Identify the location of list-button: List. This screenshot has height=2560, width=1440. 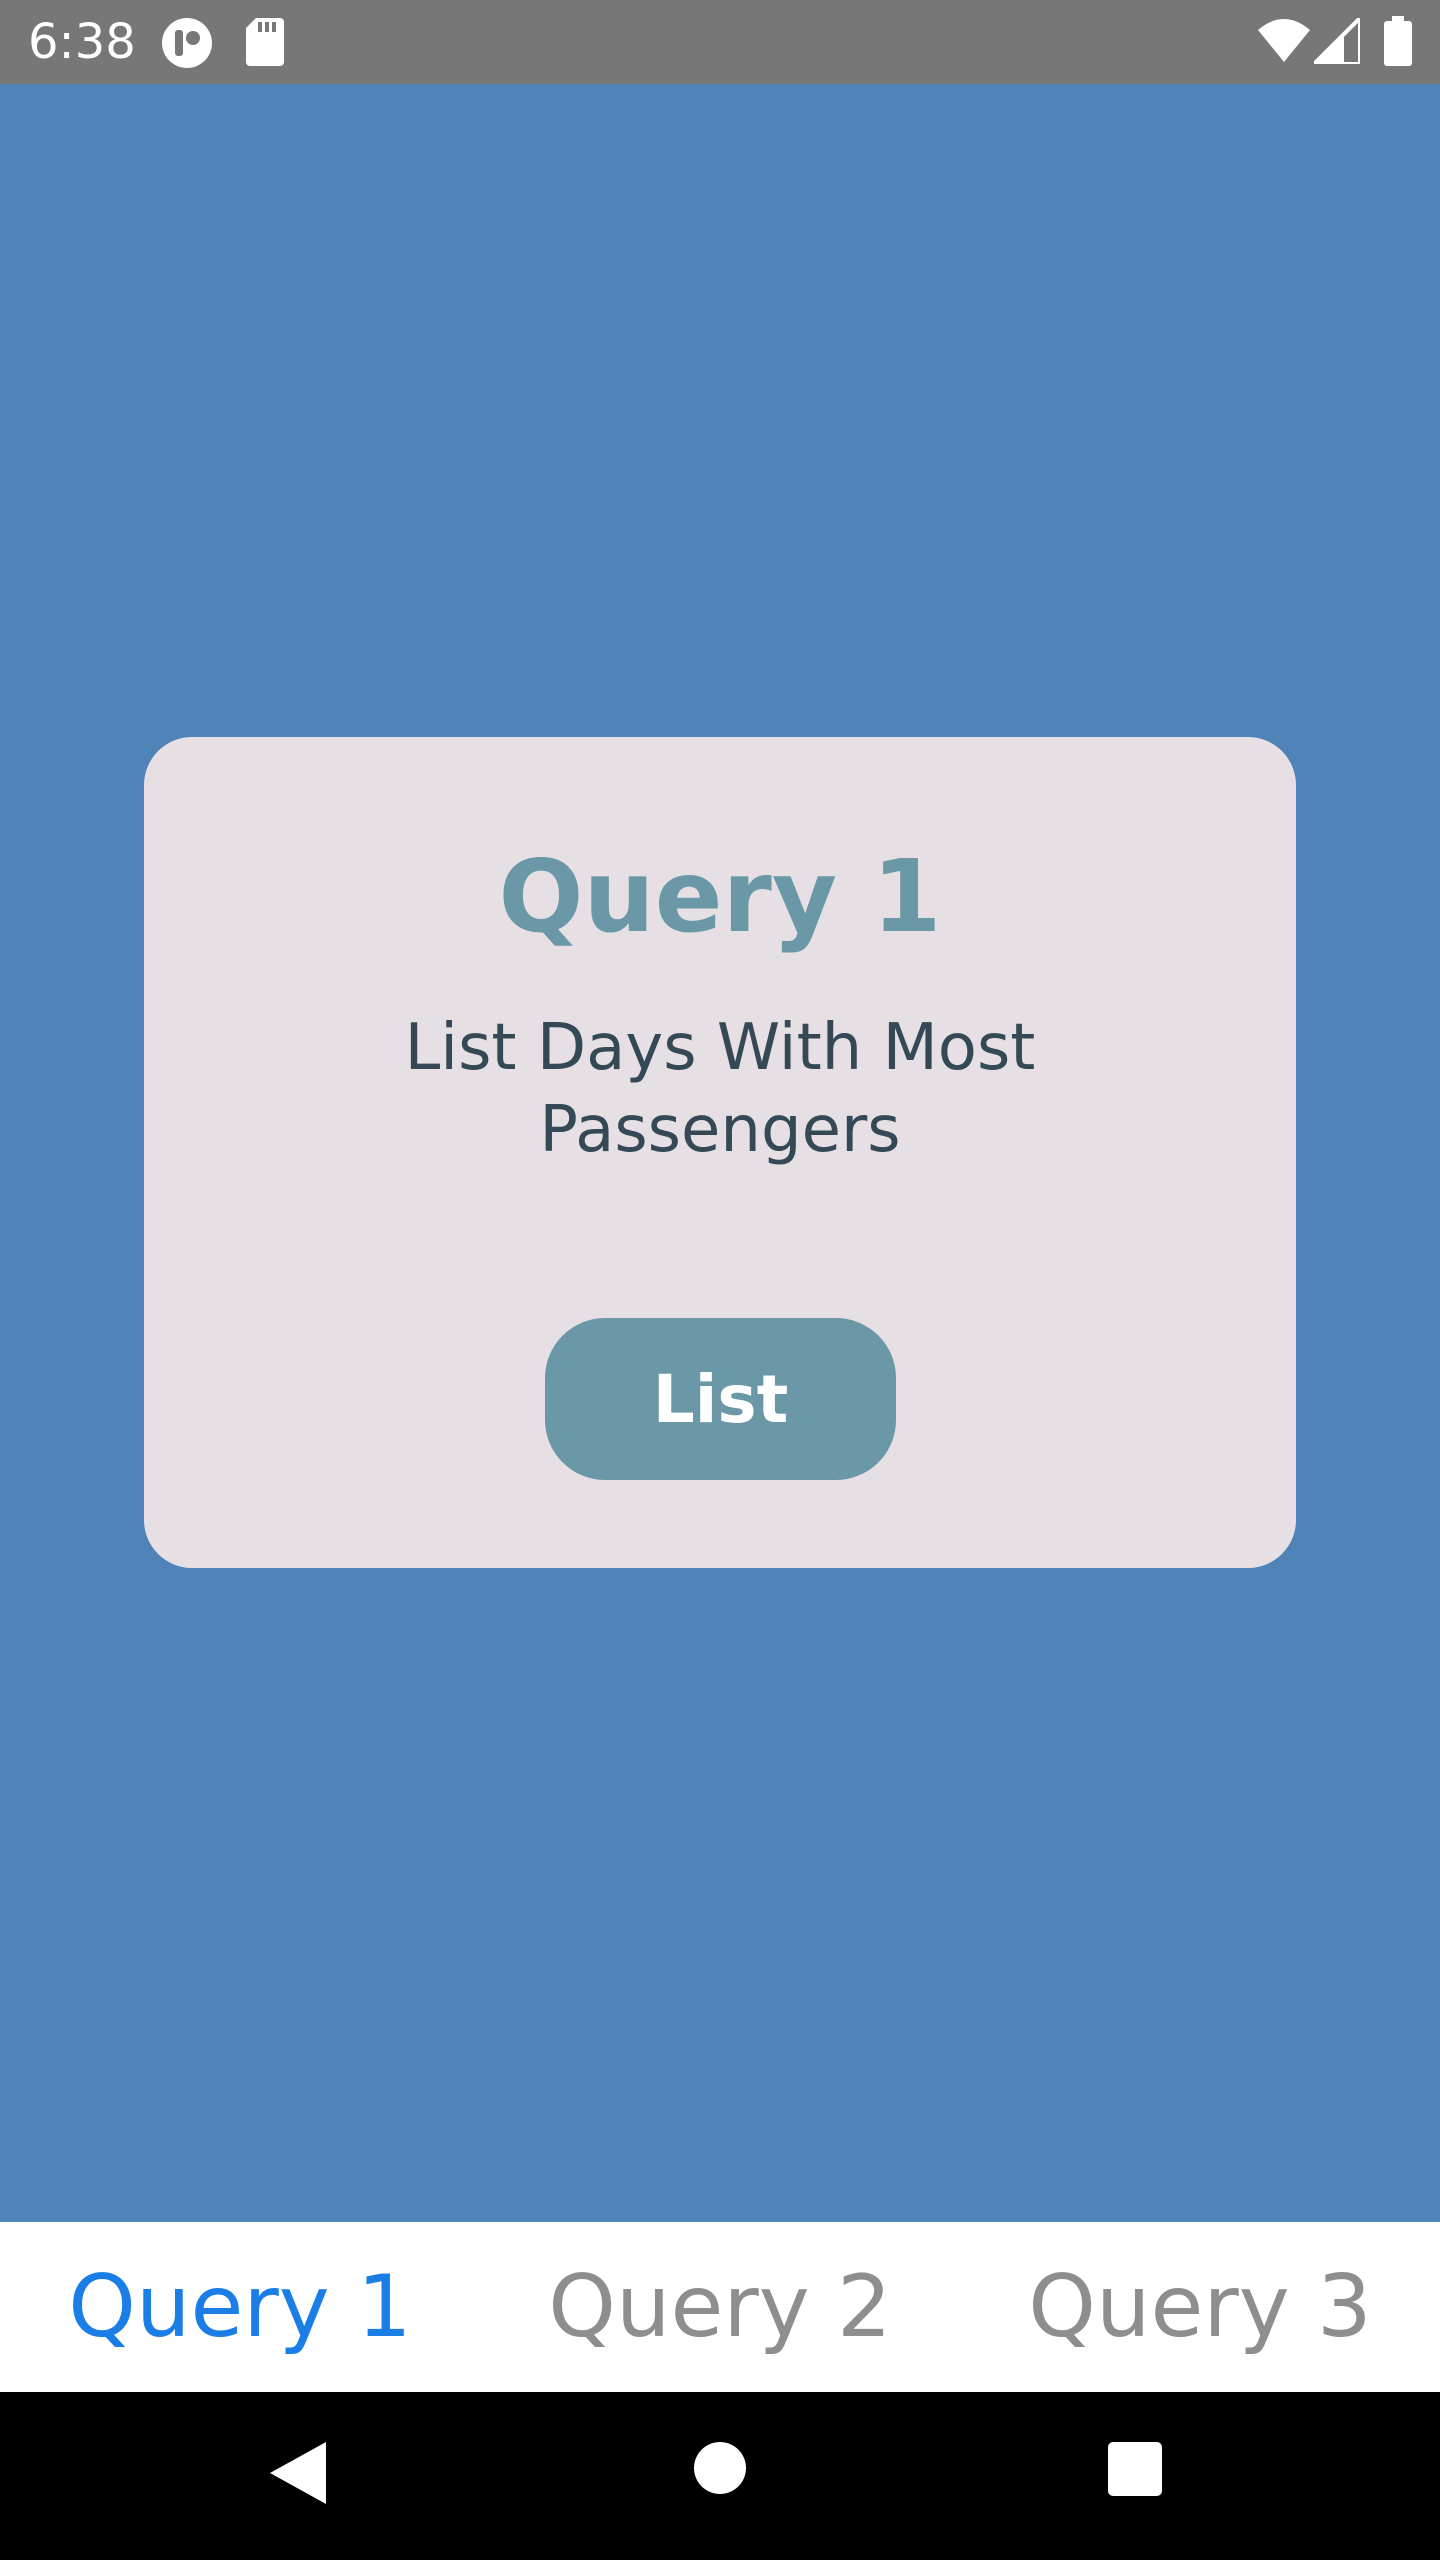
(720, 1399).